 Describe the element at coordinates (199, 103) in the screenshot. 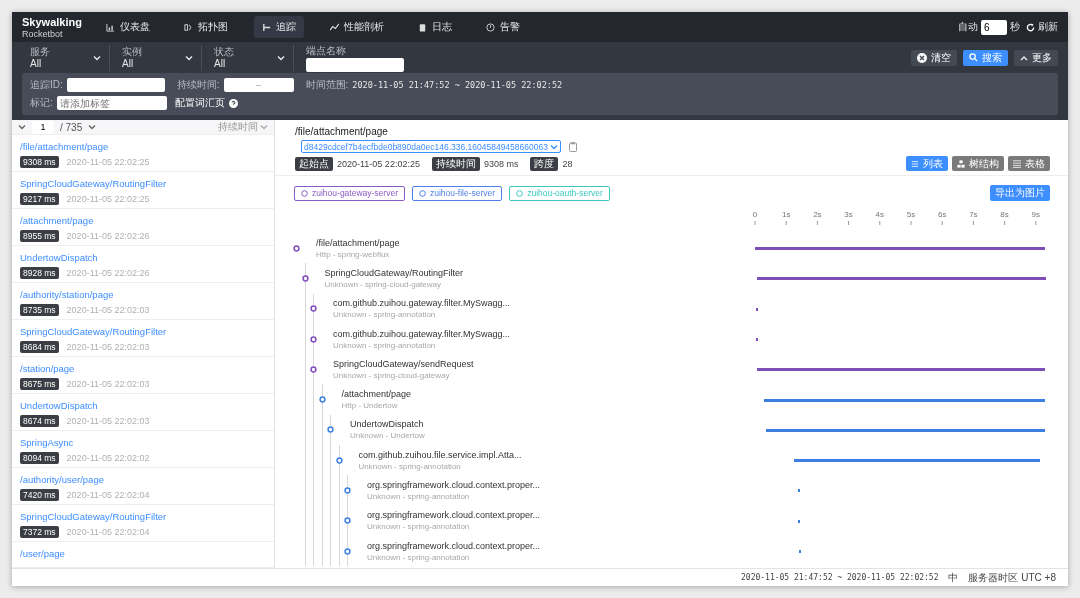

I see `vocabulary-link: 配置词汇页` at that location.